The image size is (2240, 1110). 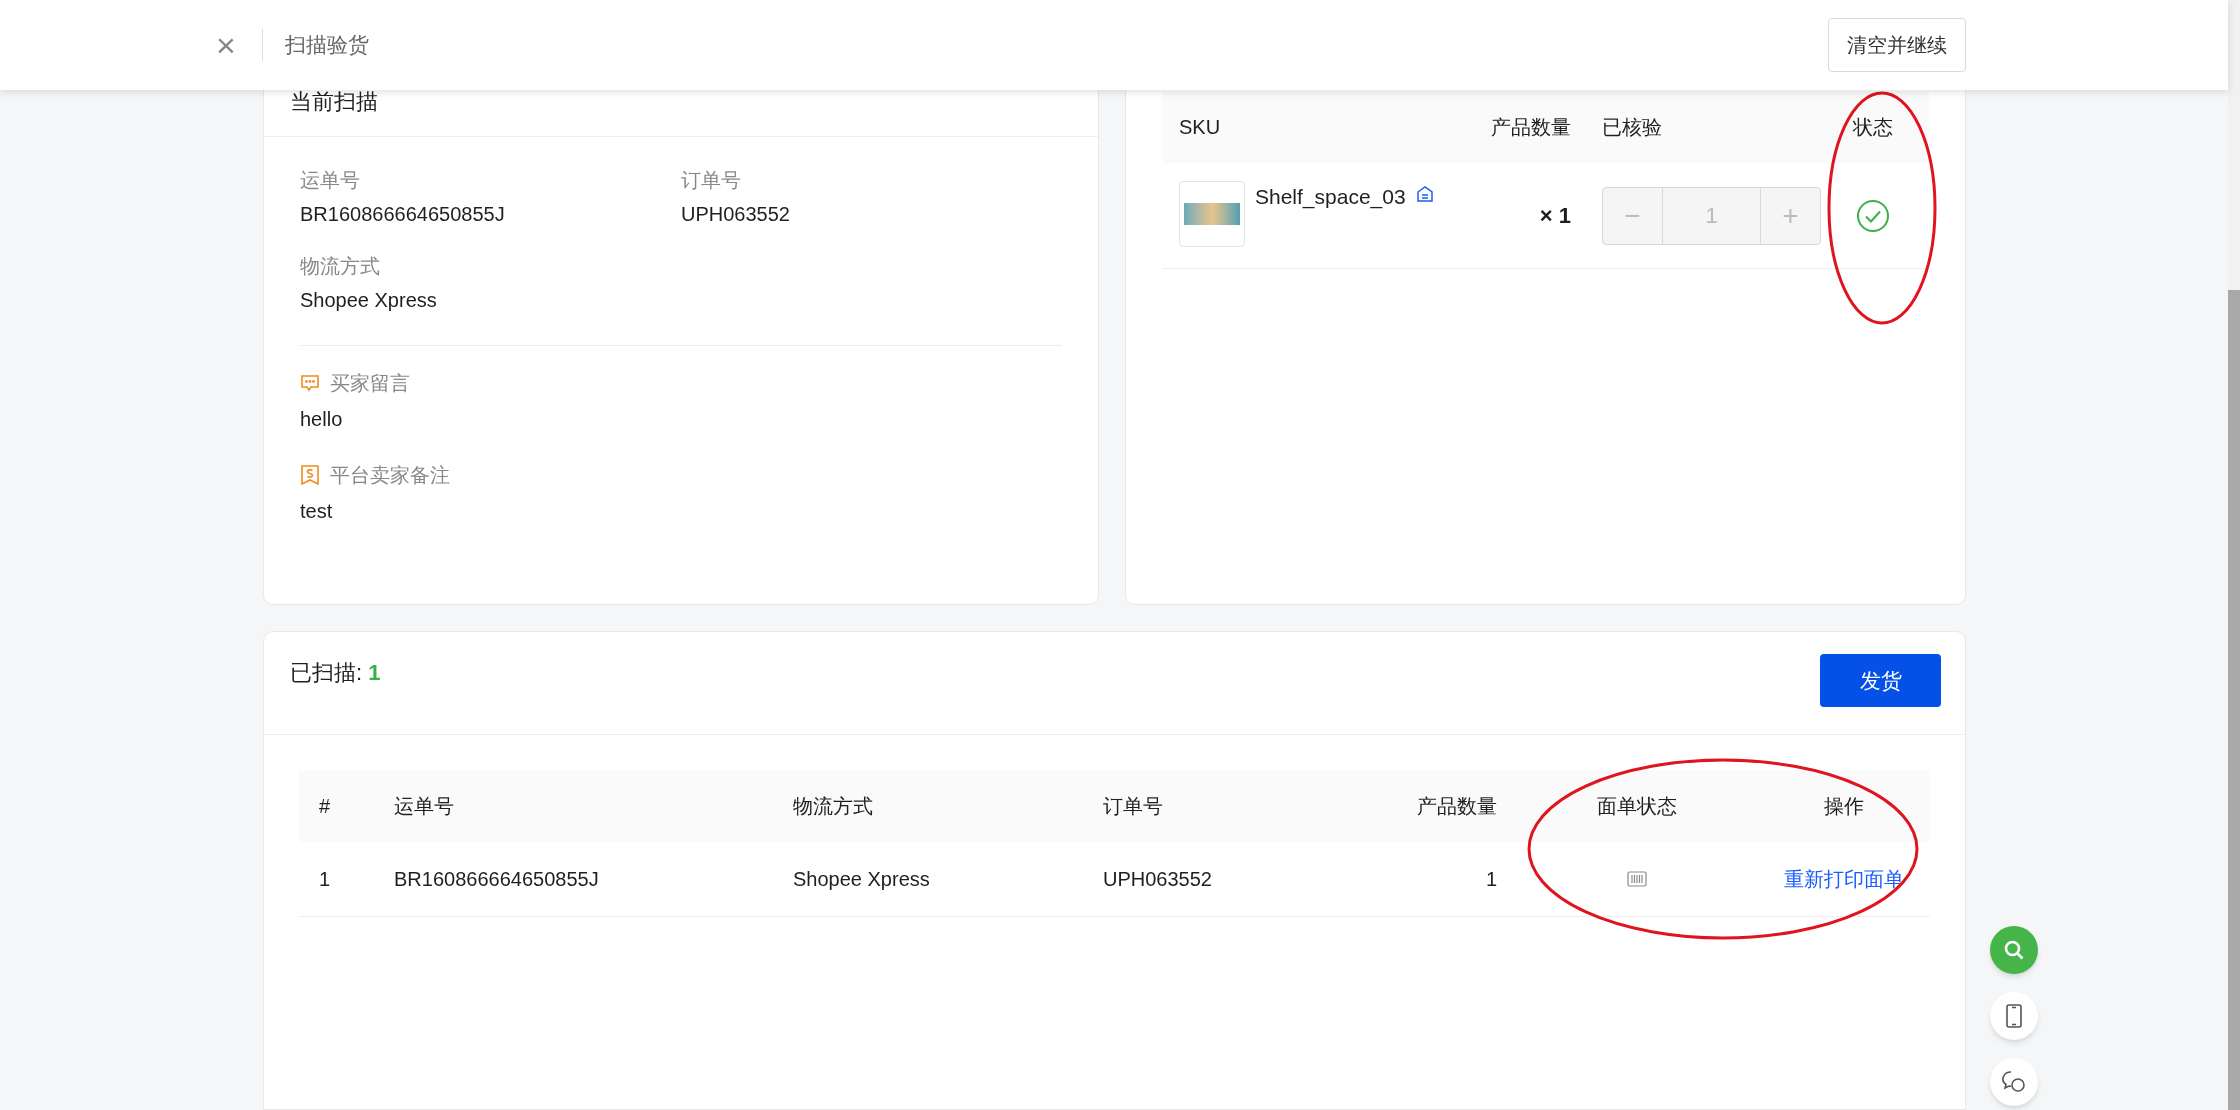 What do you see at coordinates (1212, 214) in the screenshot?
I see `product-thumbnail` at bounding box center [1212, 214].